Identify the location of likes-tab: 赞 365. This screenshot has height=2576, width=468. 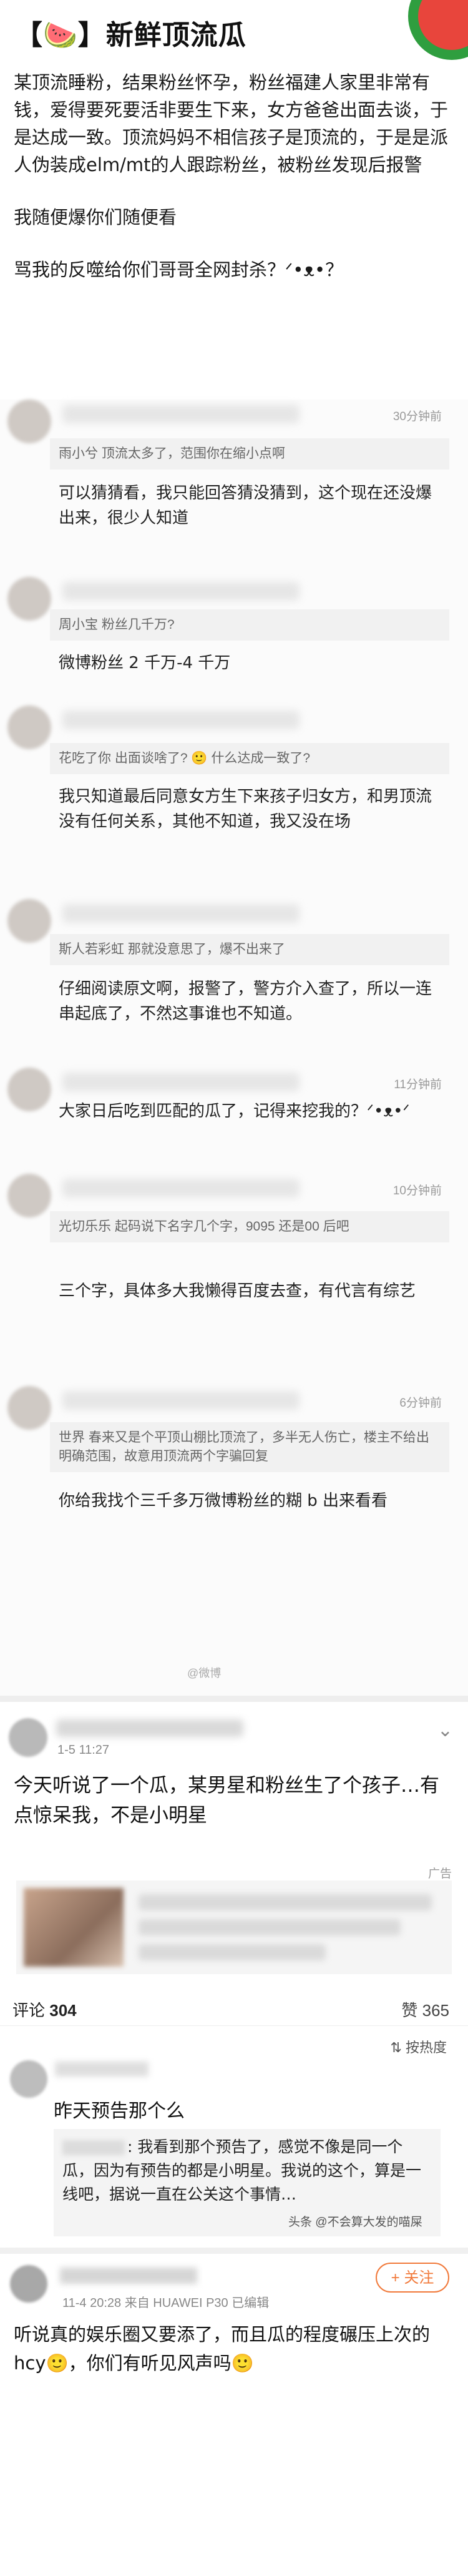
(425, 2009).